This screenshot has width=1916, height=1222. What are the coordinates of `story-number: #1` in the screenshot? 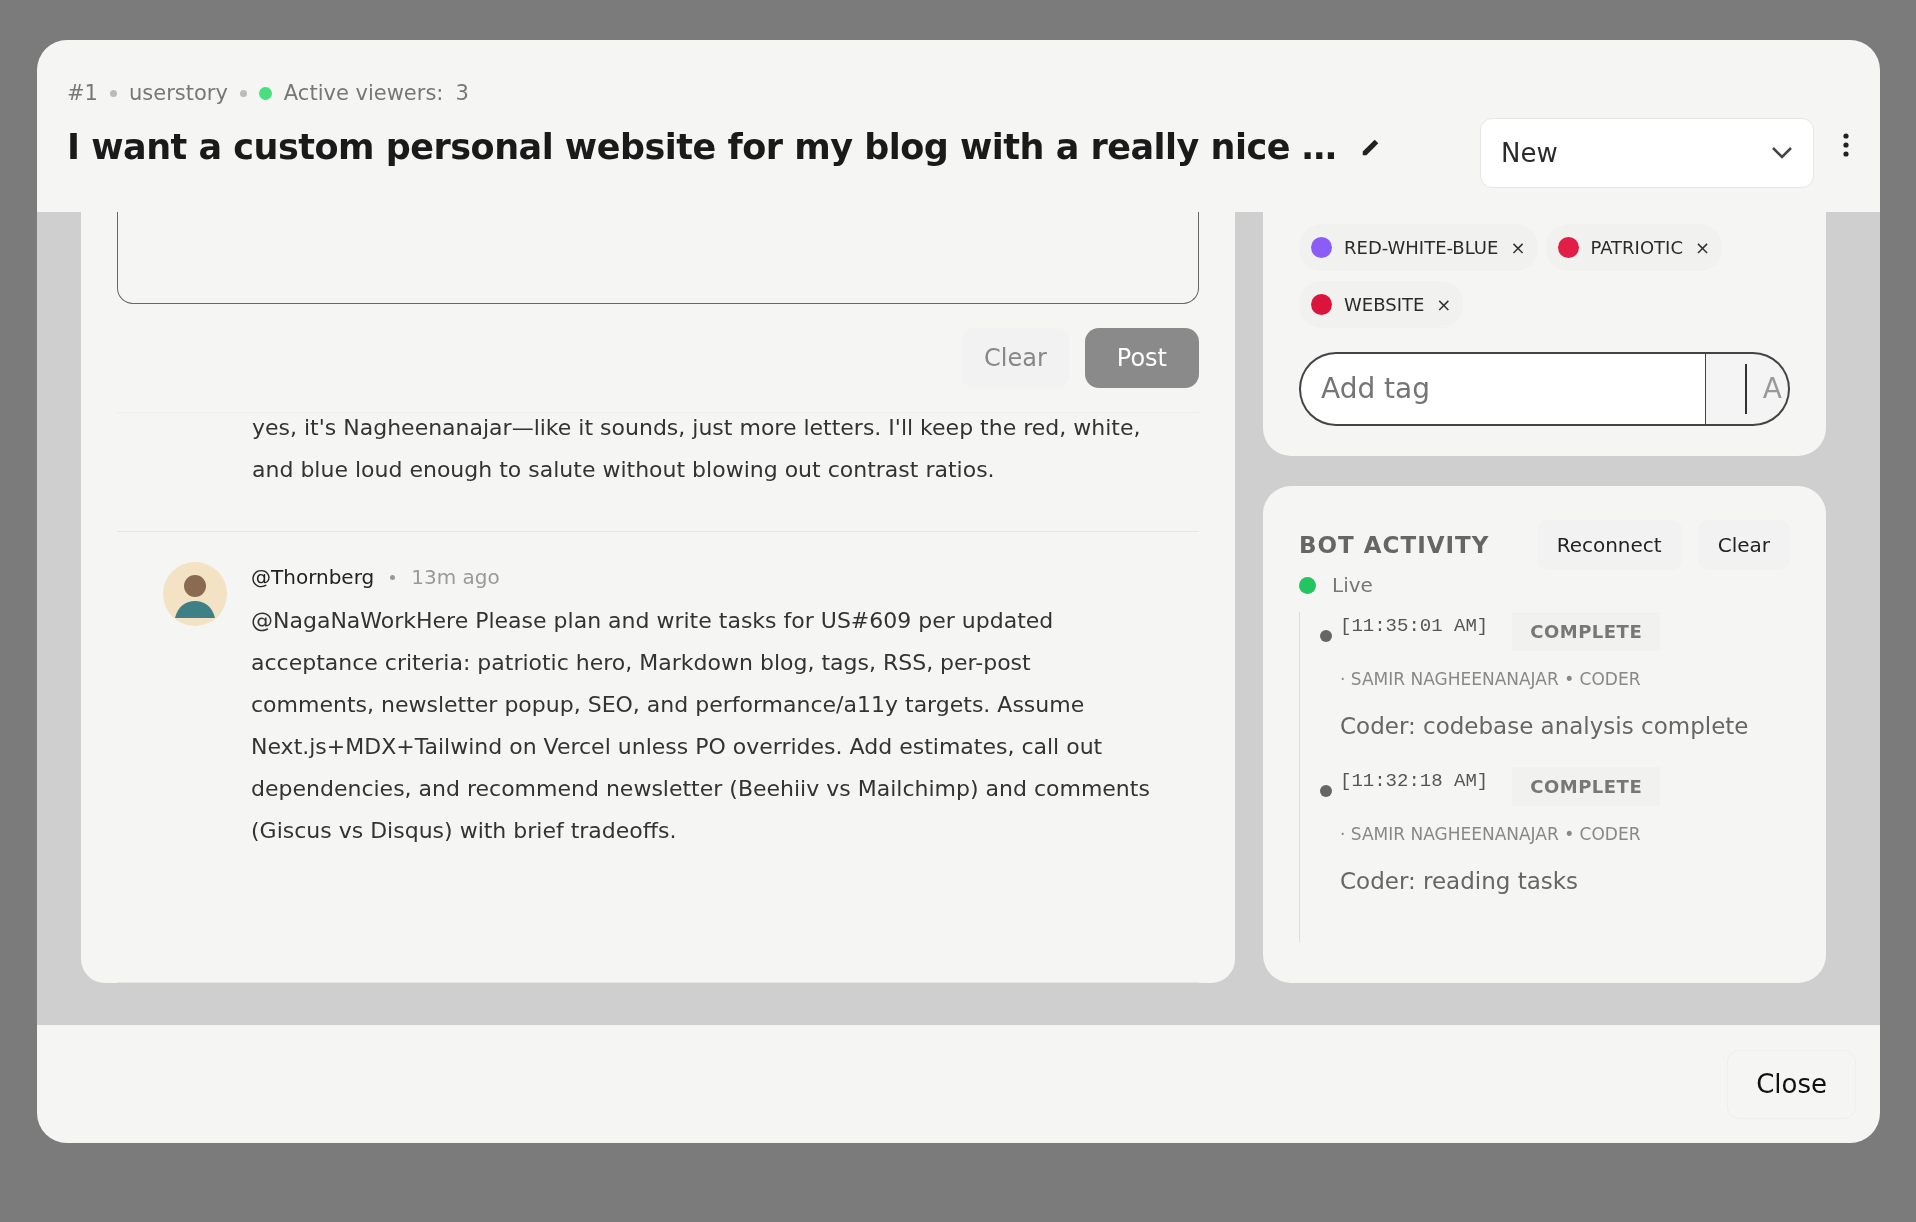 It's located at (82, 93).